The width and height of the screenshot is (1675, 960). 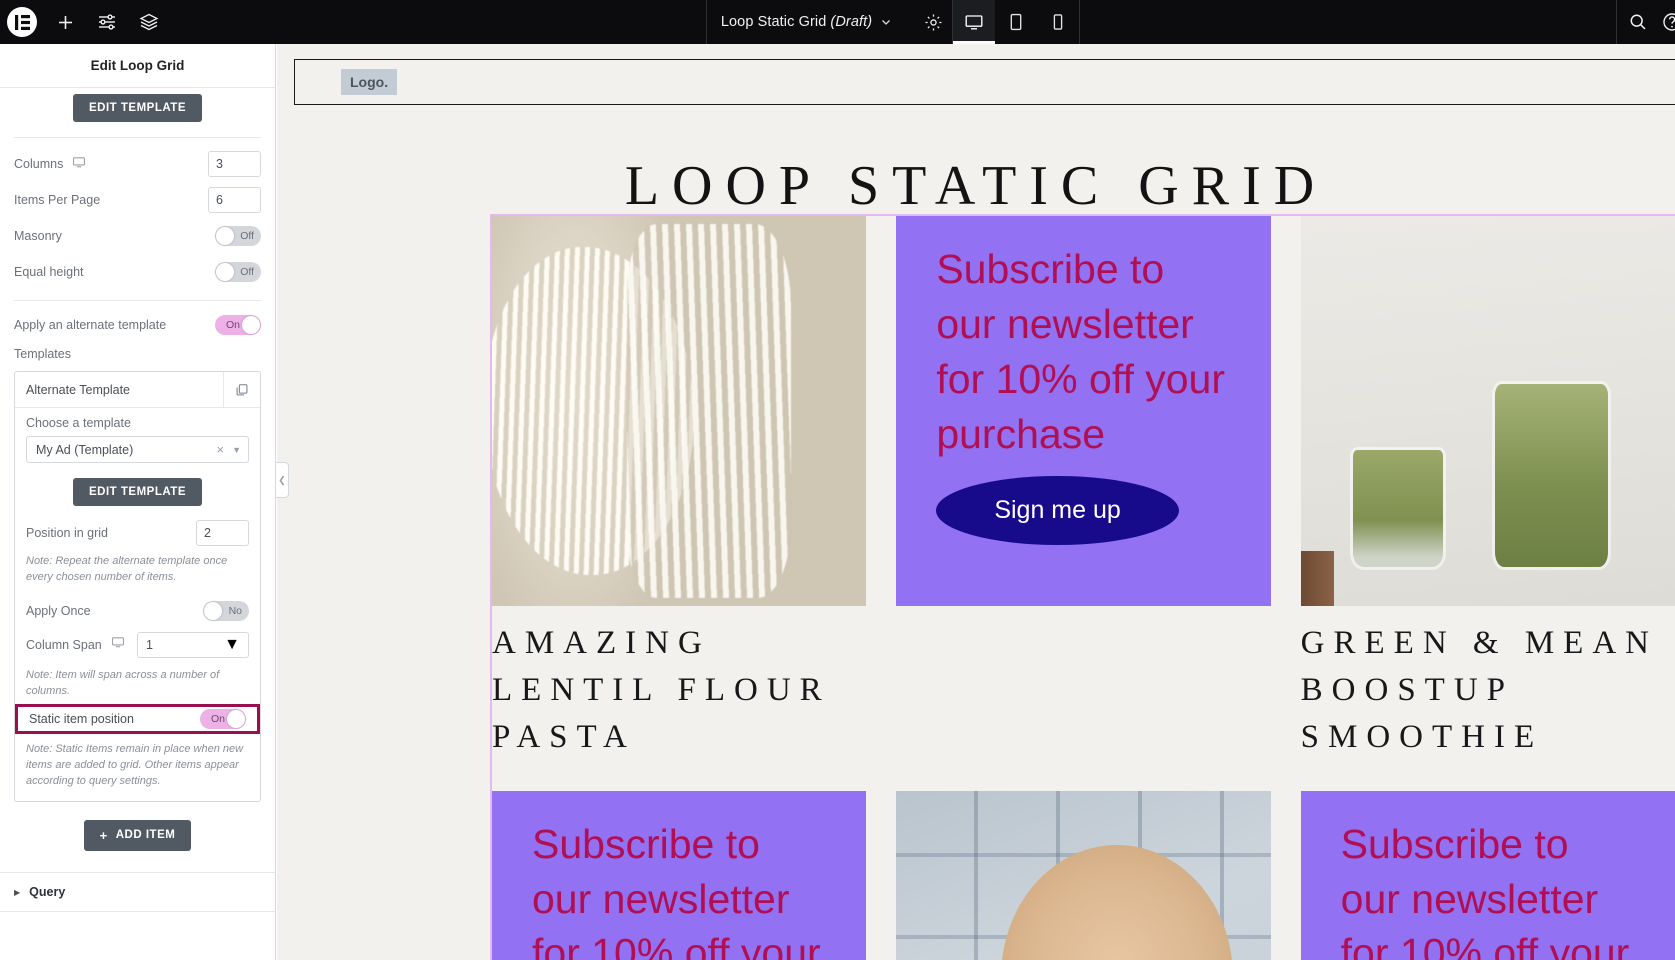 I want to click on top-toolbar: Loop Static Grid (Draft), so click(x=837, y=22).